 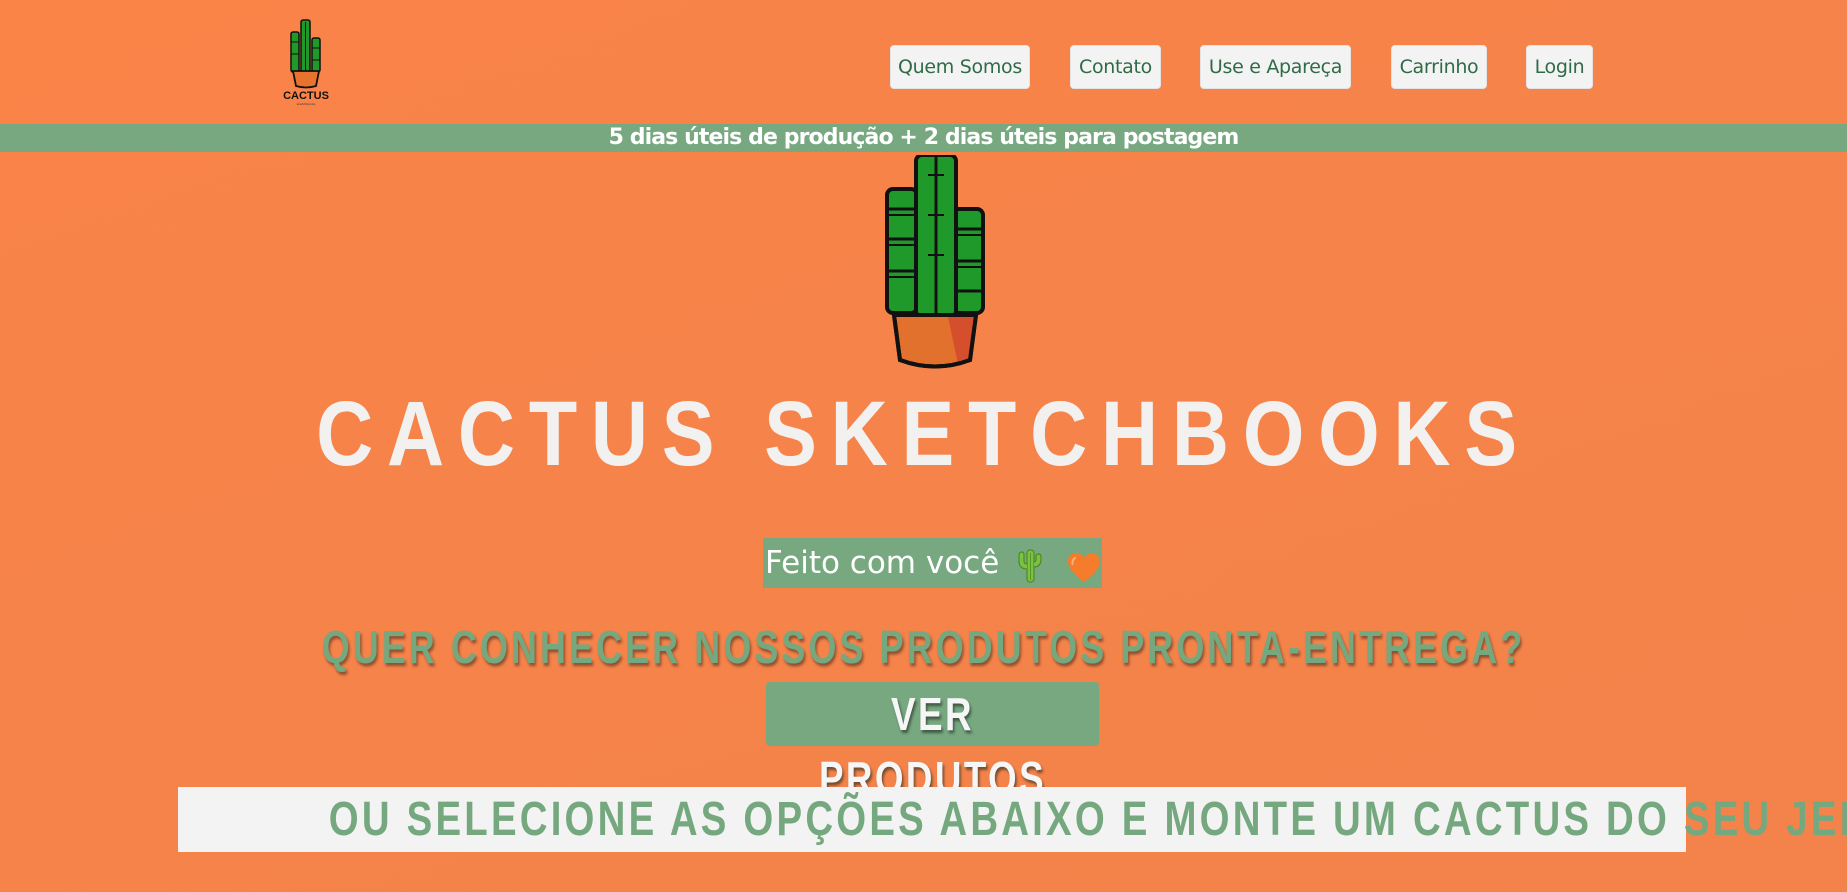 What do you see at coordinates (306, 104) in the screenshot?
I see `svg-text: sketchbooks` at bounding box center [306, 104].